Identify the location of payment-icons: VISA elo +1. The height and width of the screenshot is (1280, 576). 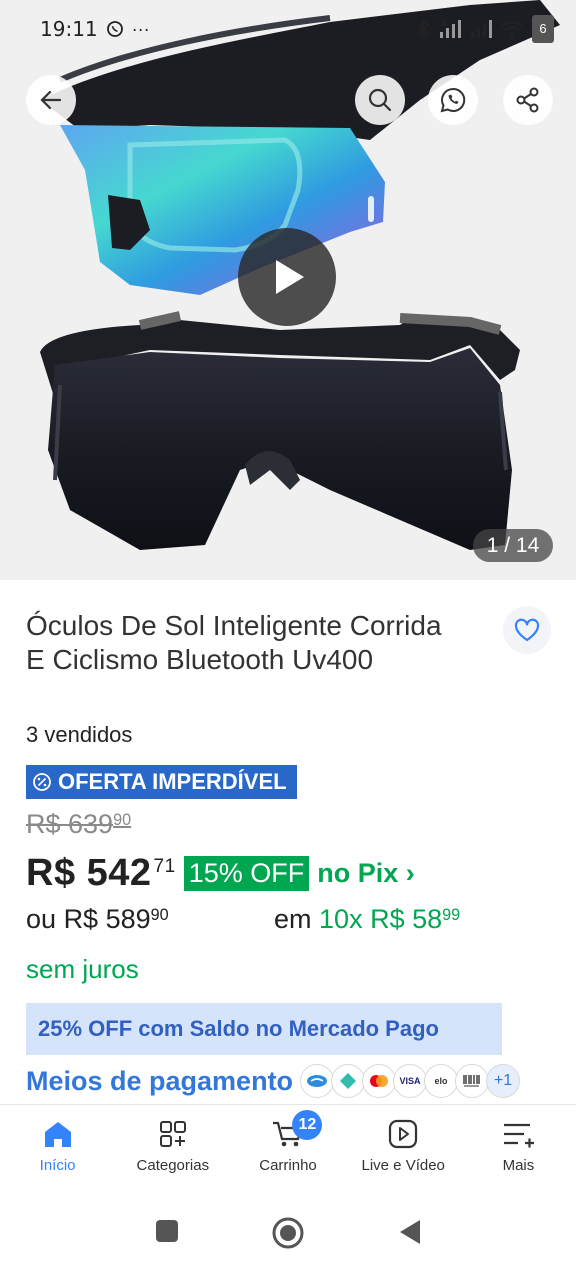
(410, 1081).